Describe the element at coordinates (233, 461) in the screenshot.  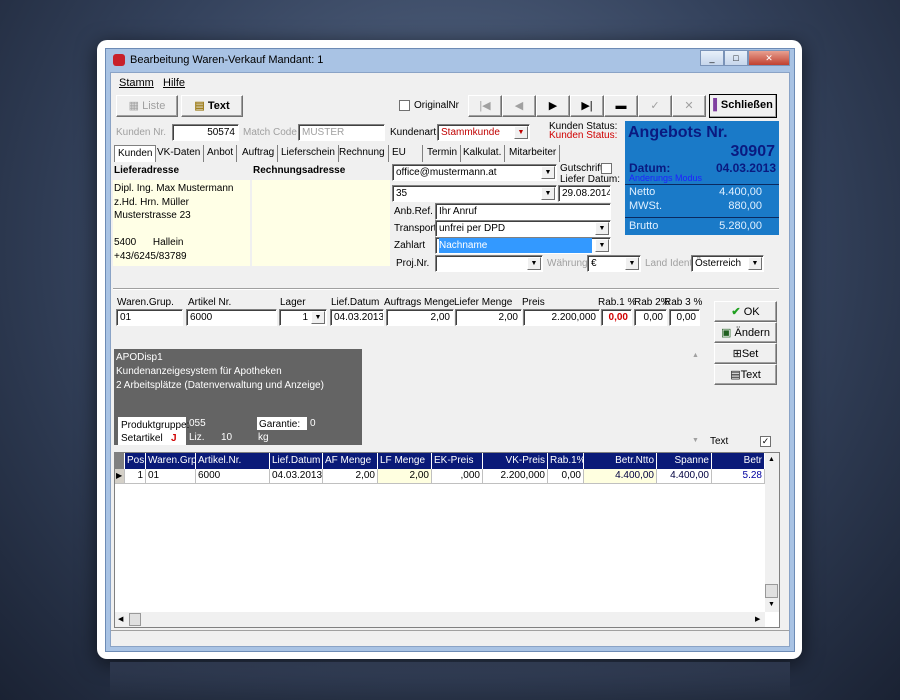
I see `column-header: Artikel.Nr.` at that location.